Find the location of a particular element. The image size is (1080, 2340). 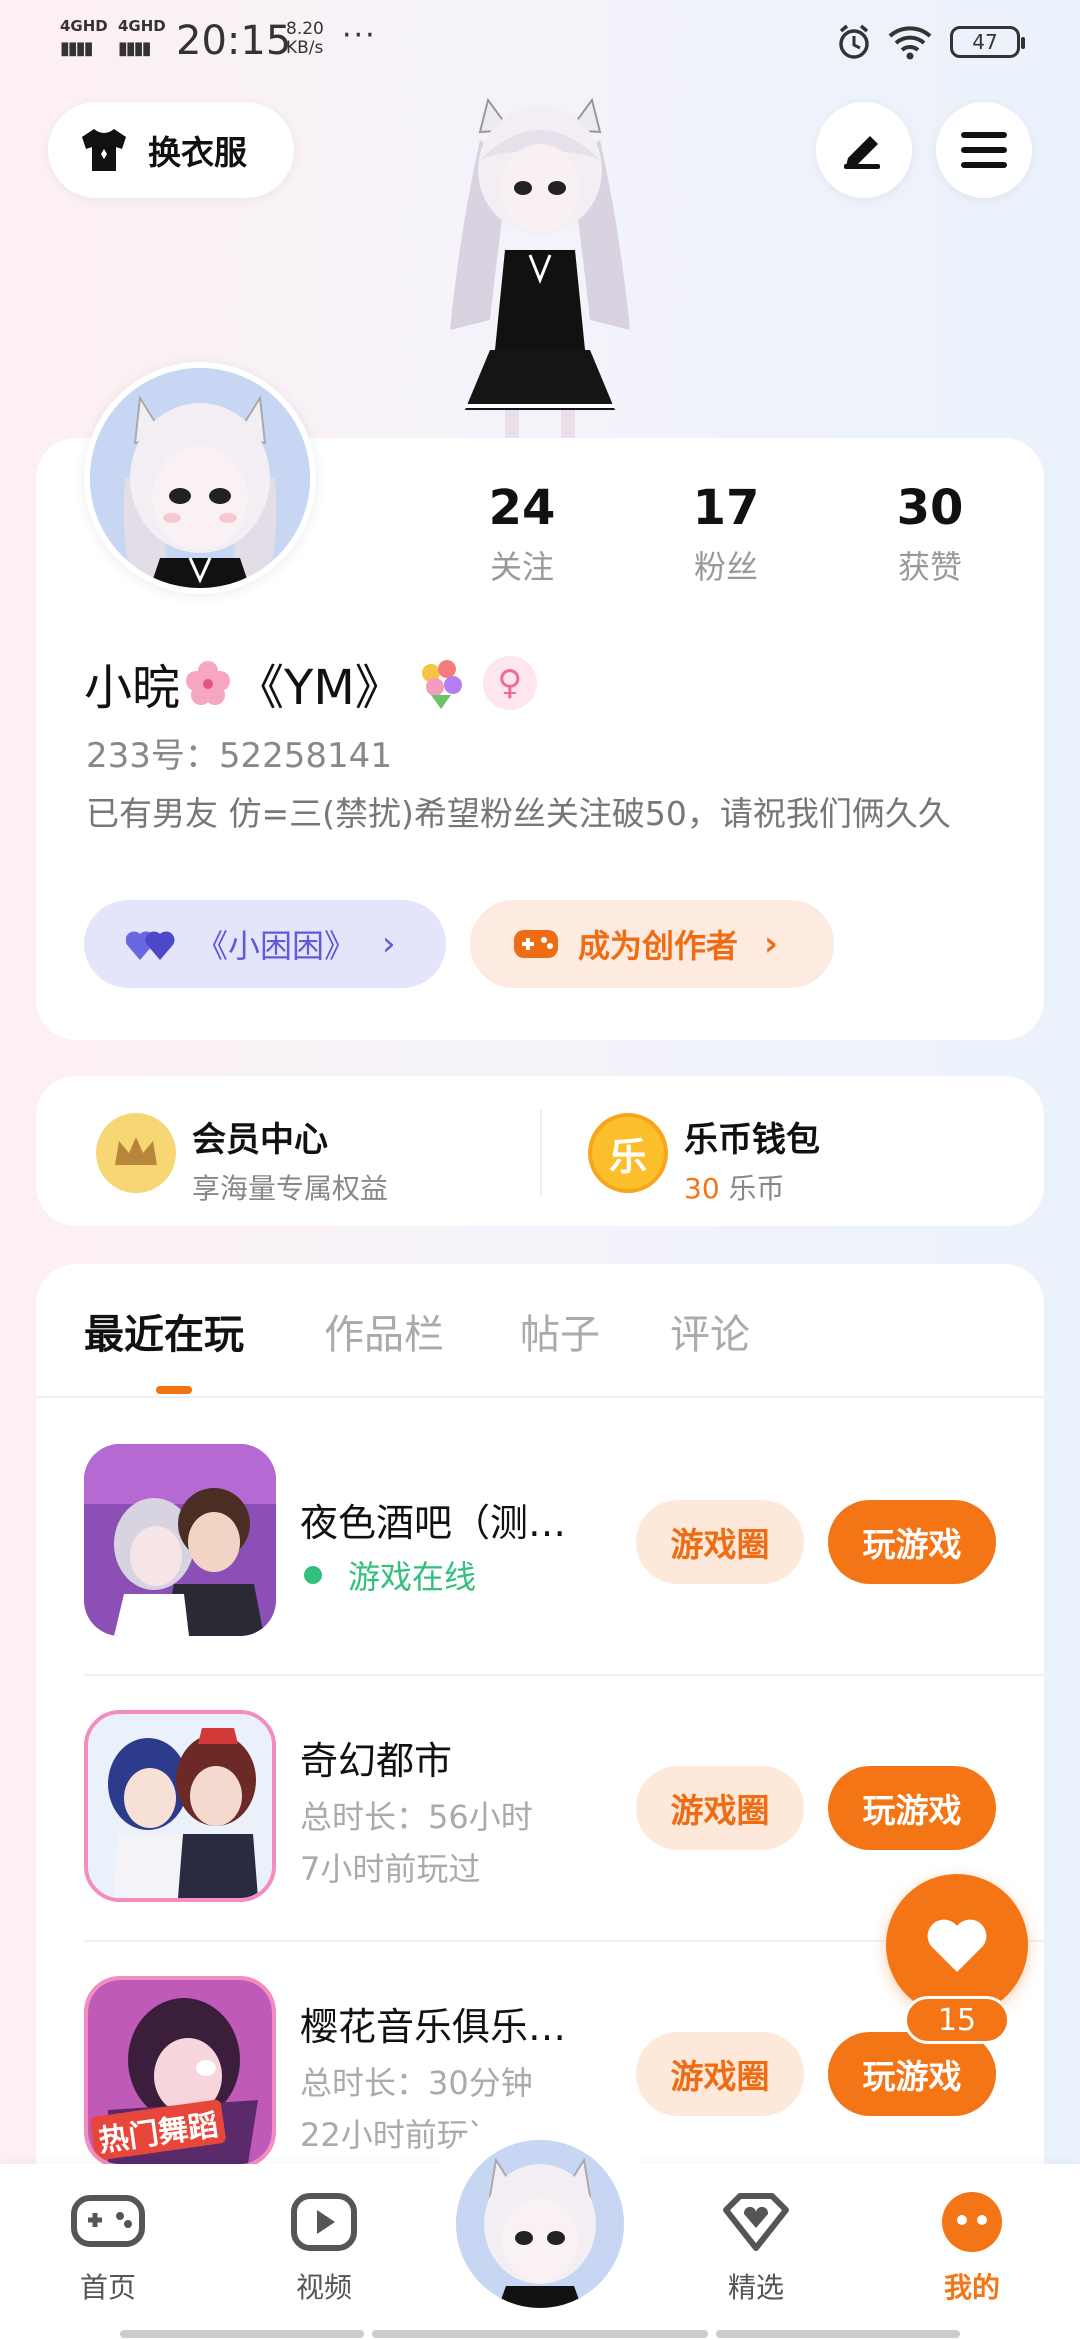

heart-diamond-icon is located at coordinates (756, 2222).